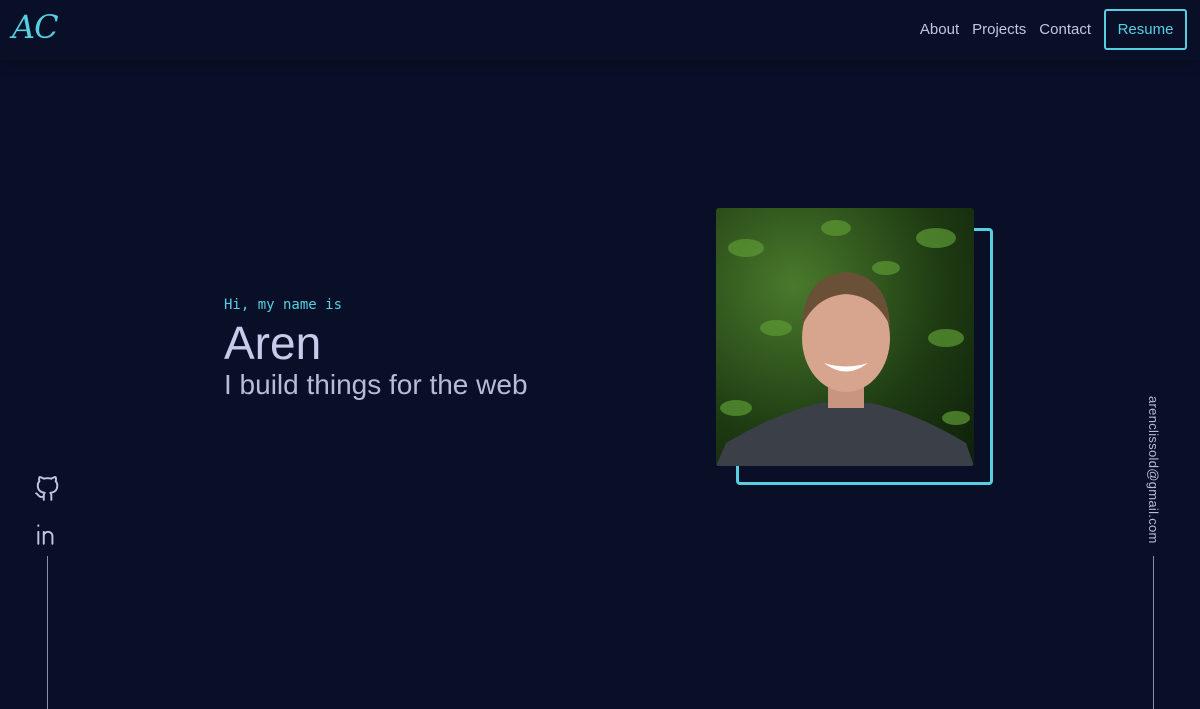  What do you see at coordinates (600, 30) in the screenshot?
I see `navbar: AC About Projects Contact Resume` at bounding box center [600, 30].